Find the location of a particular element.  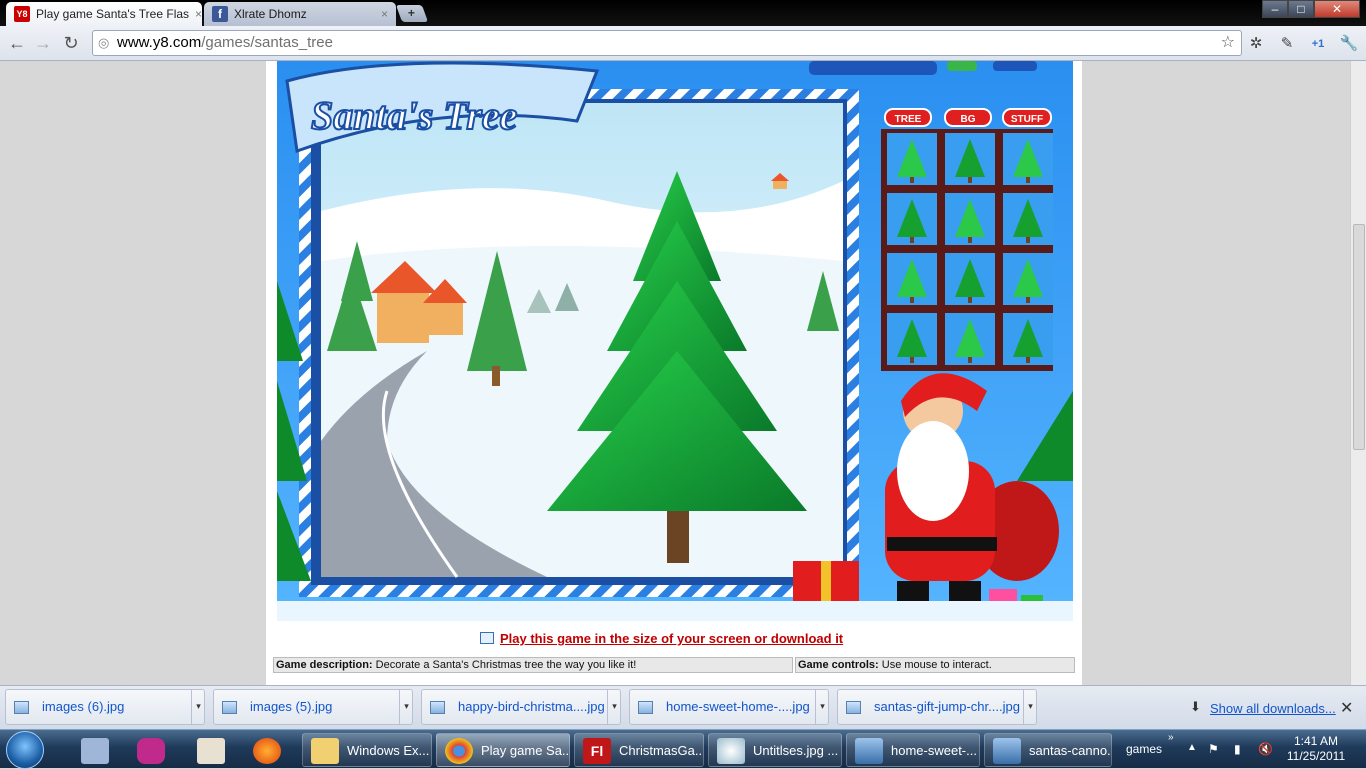

snow-ground is located at coordinates (675, 611).